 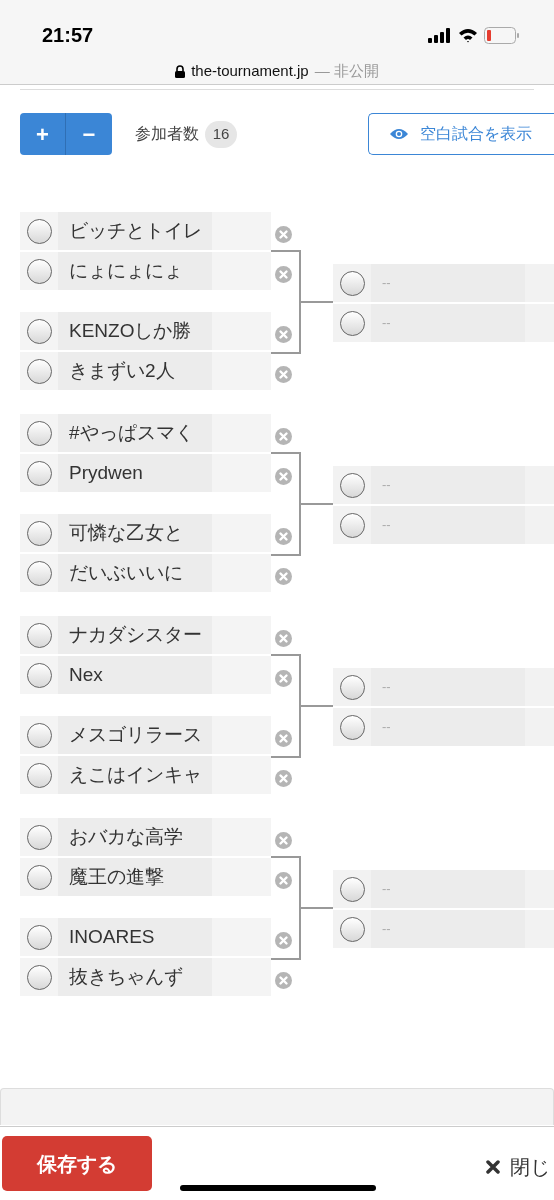 I want to click on show-blank-matches-button: 空白試合を表示, so click(x=461, y=134).